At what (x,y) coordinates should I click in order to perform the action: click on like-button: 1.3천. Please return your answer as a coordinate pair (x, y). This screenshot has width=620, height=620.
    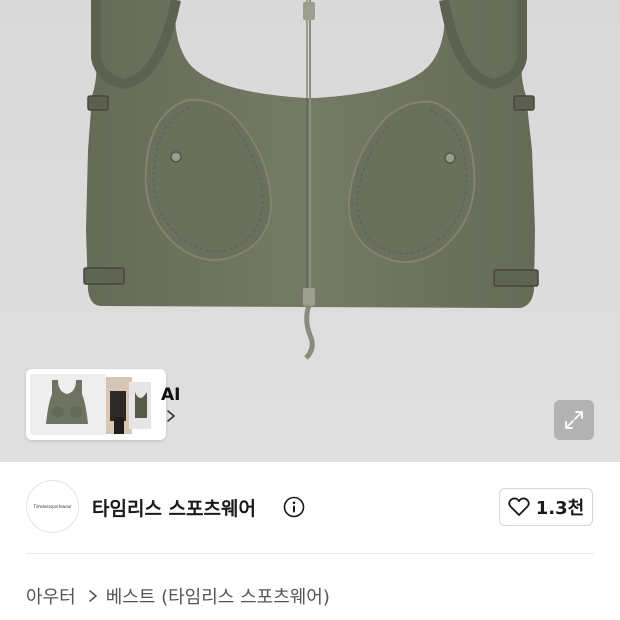
    Looking at the image, I should click on (546, 507).